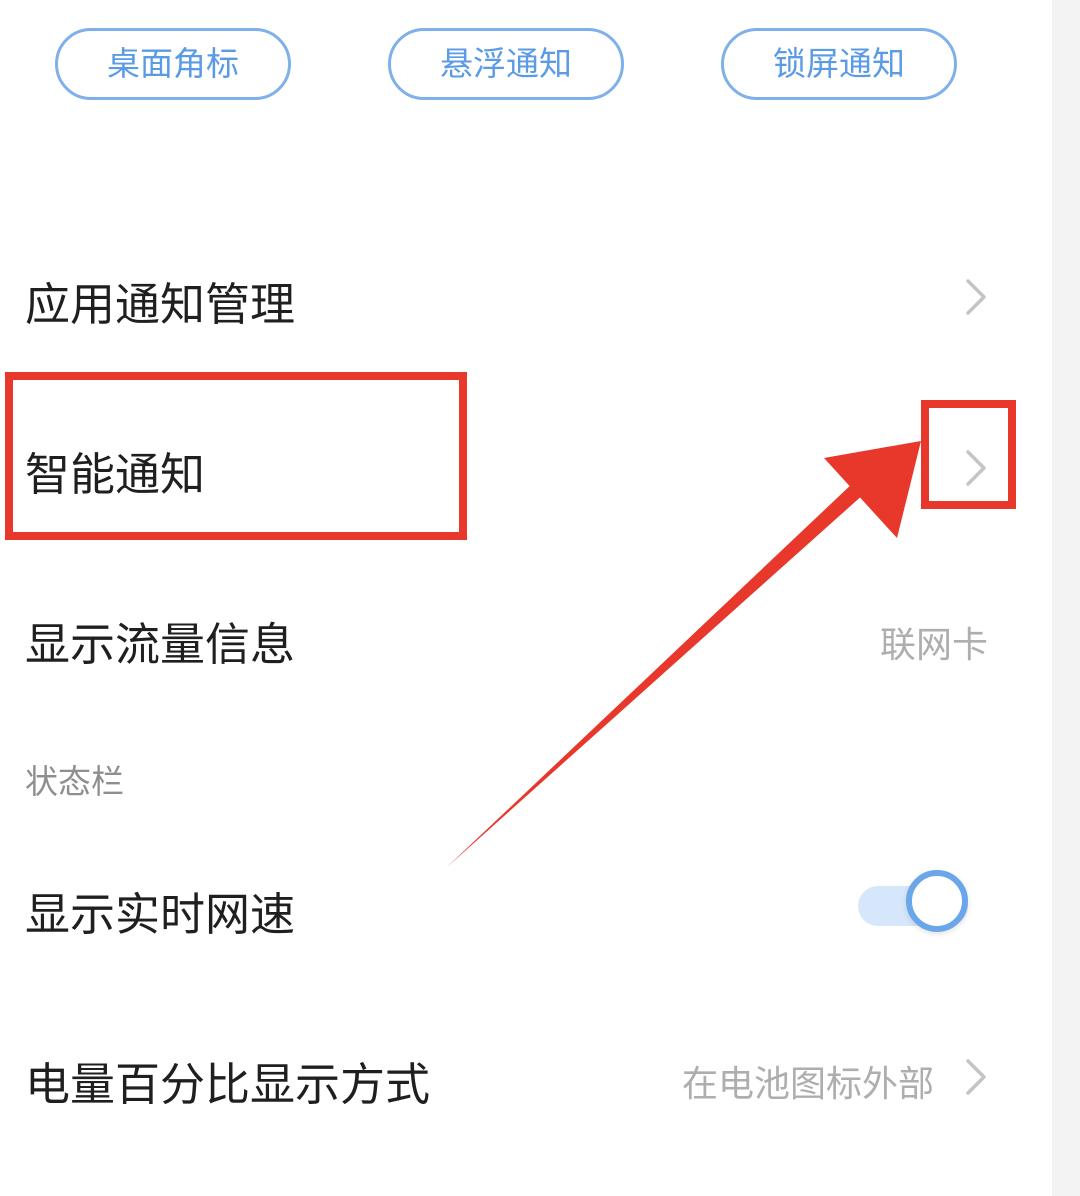 The image size is (1080, 1196). Describe the element at coordinates (937, 901) in the screenshot. I see `toggle-knob` at that location.